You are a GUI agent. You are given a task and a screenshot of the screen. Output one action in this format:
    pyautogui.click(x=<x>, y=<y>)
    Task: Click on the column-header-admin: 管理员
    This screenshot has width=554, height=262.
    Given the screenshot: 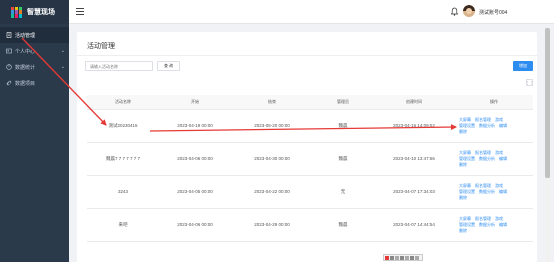 What is the action you would take?
    pyautogui.click(x=343, y=102)
    